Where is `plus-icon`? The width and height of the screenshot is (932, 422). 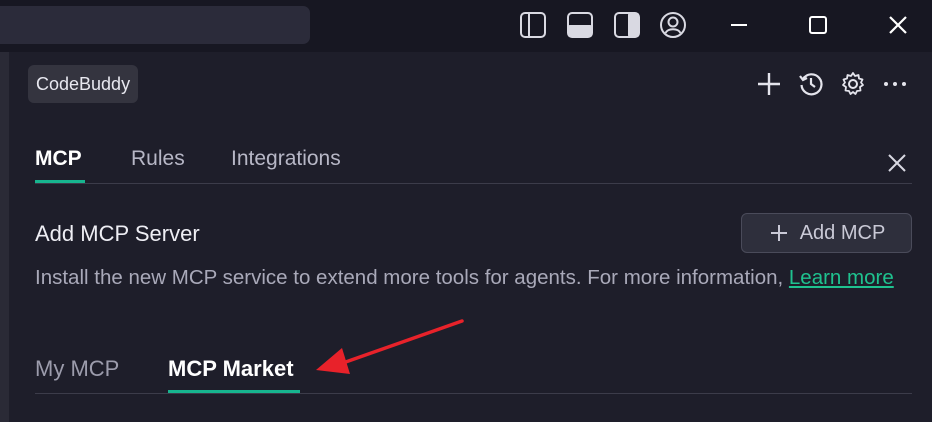
plus-icon is located at coordinates (779, 233).